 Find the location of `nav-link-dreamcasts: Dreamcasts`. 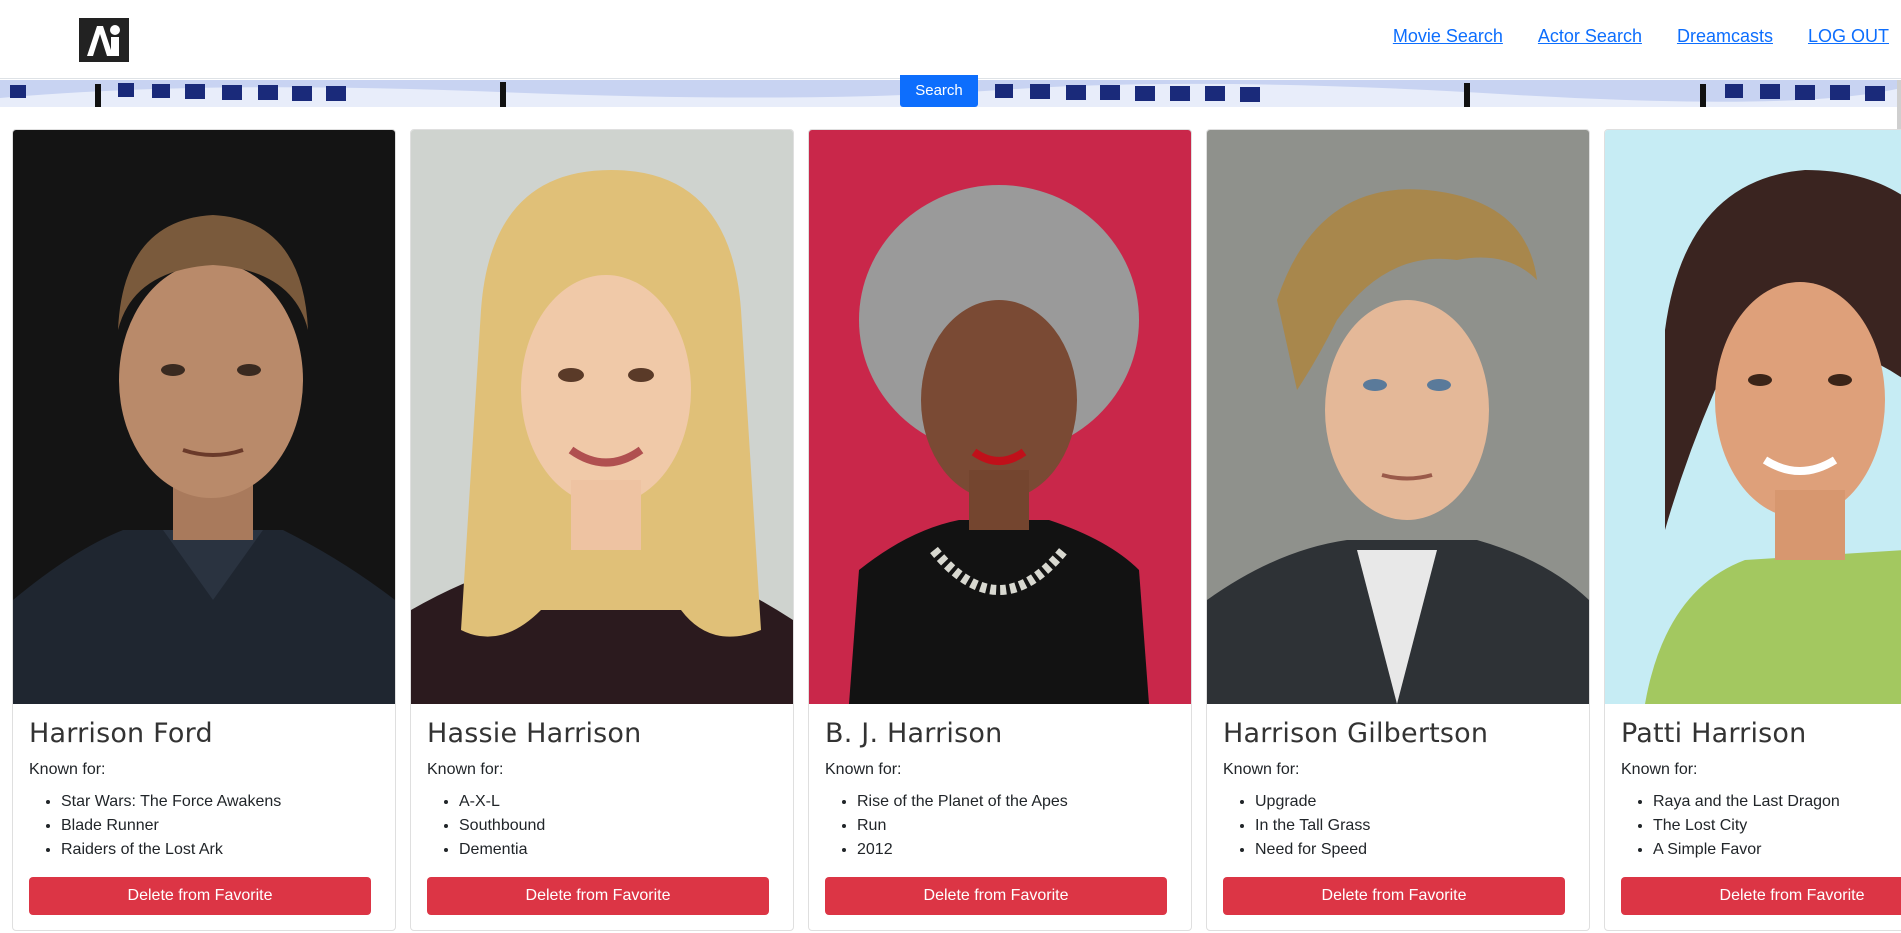

nav-link-dreamcasts: Dreamcasts is located at coordinates (1725, 36).